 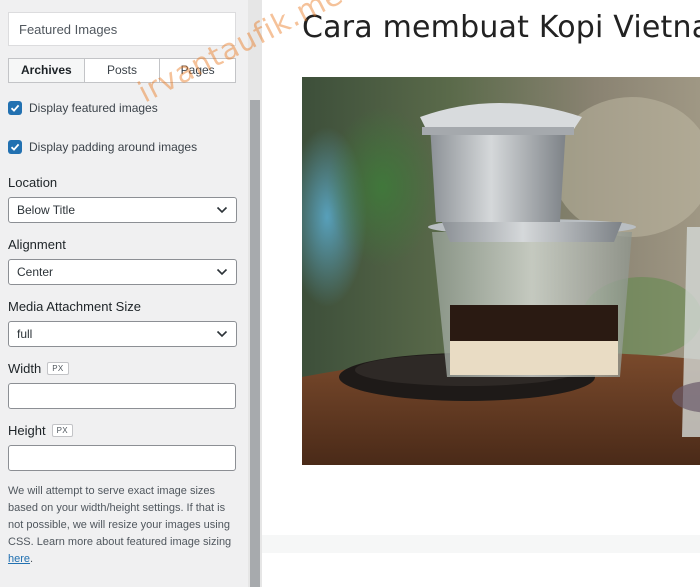 I want to click on tab-archives: Archives, so click(x=46, y=70).